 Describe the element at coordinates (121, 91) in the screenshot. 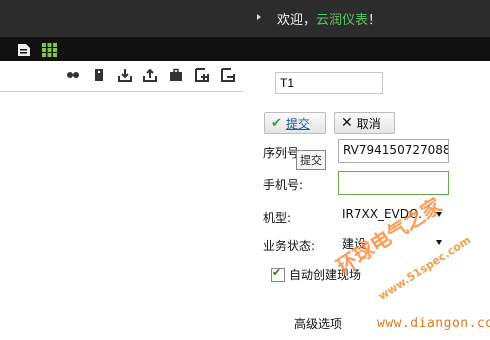

I see `toolbar-divider` at that location.